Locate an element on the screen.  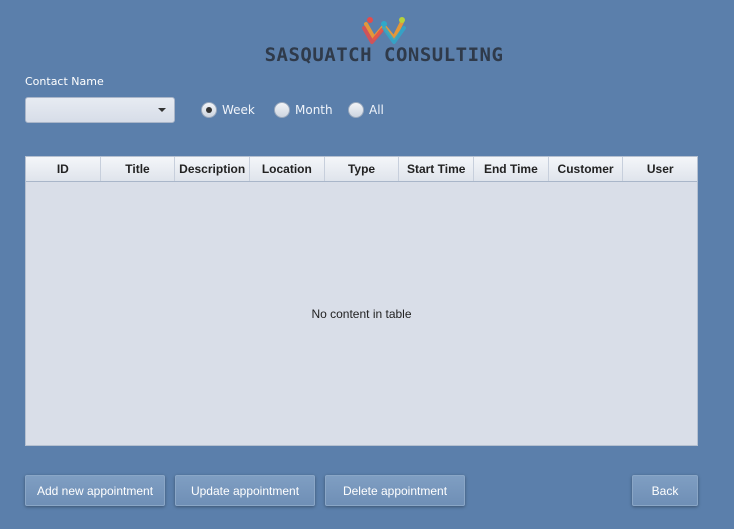
back-button: Back is located at coordinates (665, 490).